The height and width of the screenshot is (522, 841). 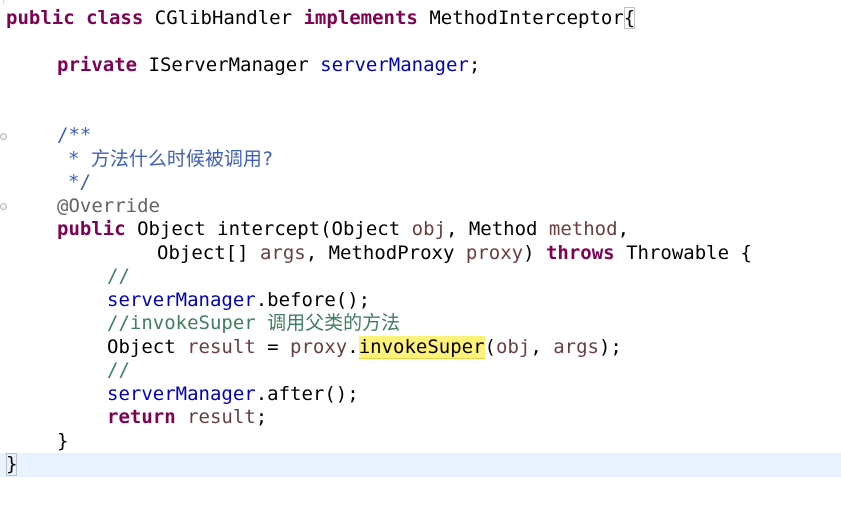 I want to click on method-call: .after();, so click(x=307, y=394).